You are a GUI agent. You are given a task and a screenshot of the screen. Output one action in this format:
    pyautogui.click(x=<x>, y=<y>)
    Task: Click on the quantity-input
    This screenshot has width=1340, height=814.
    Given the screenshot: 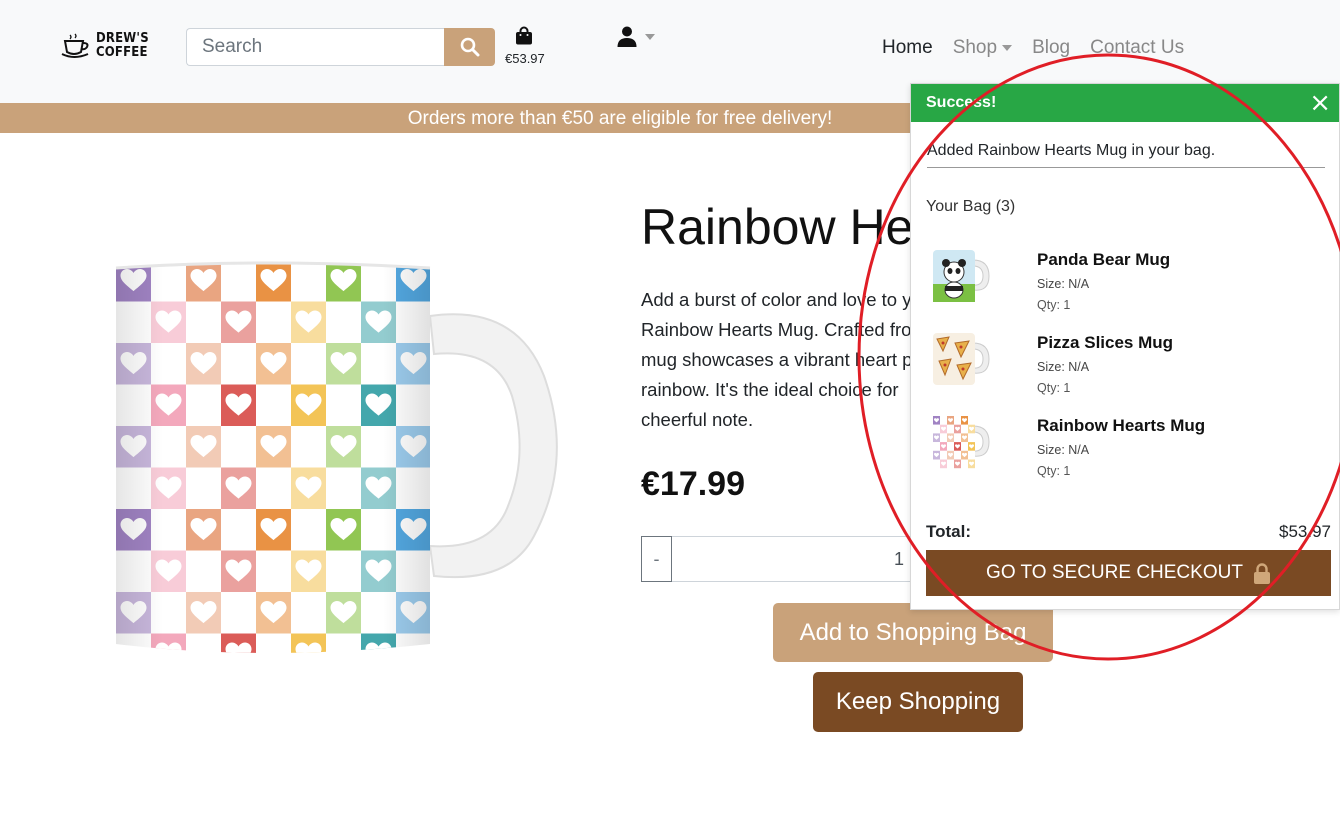 What is the action you would take?
    pyautogui.click(x=796, y=559)
    